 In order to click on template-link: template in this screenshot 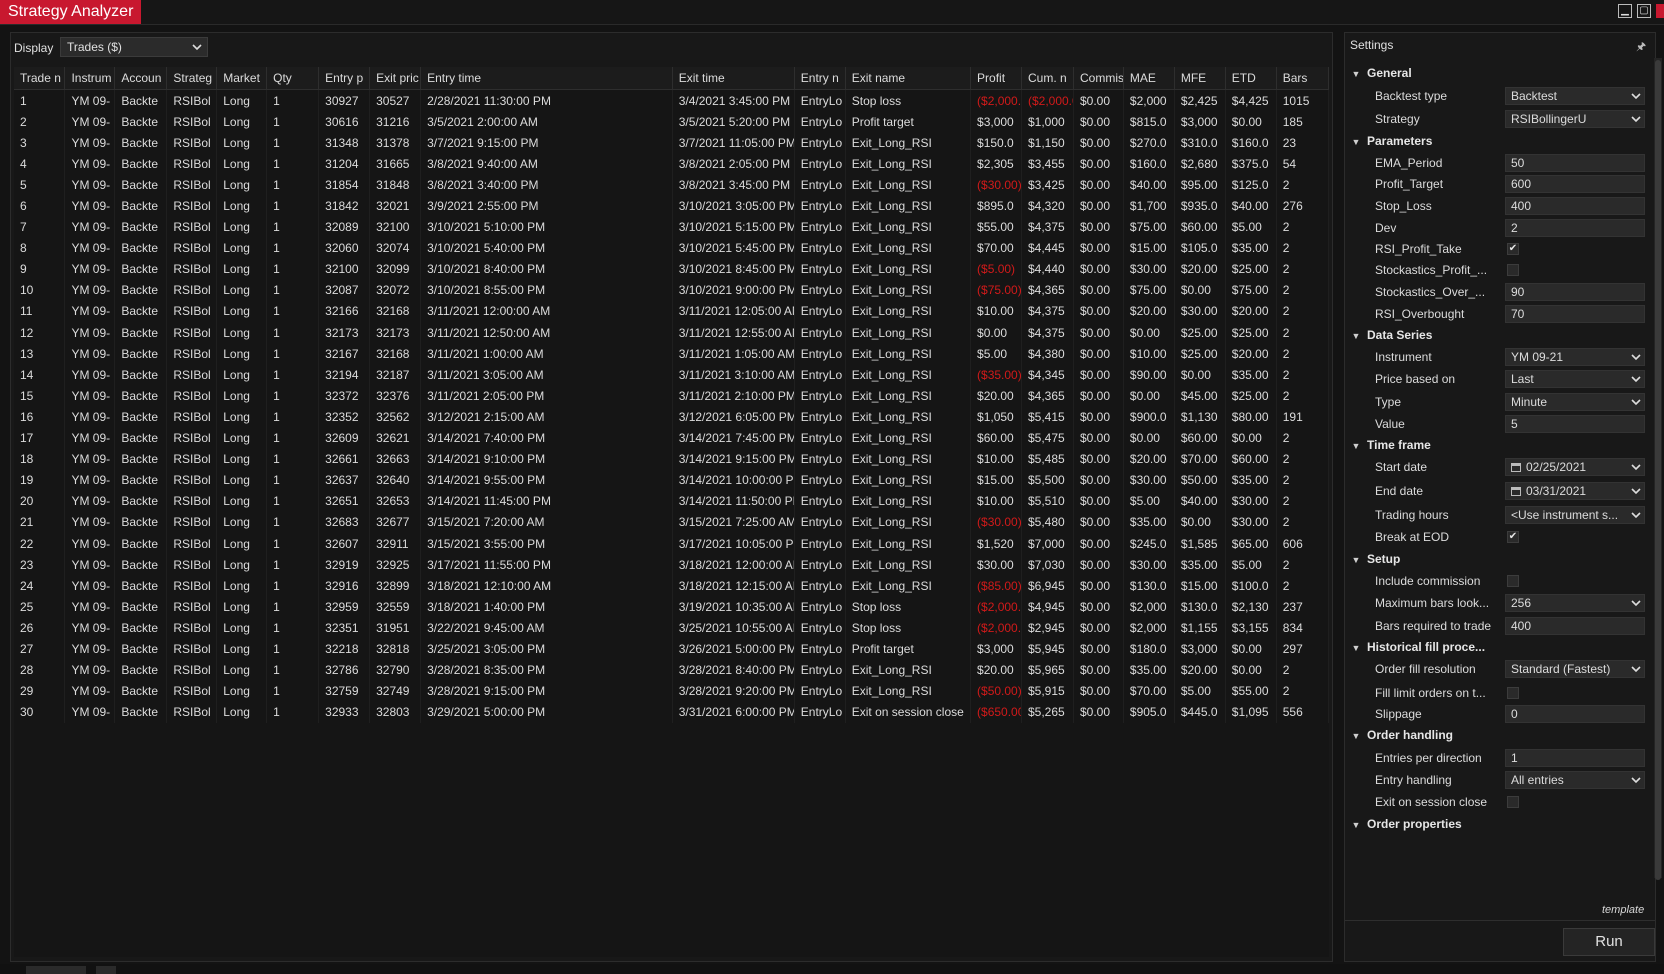, I will do `click(1623, 910)`.